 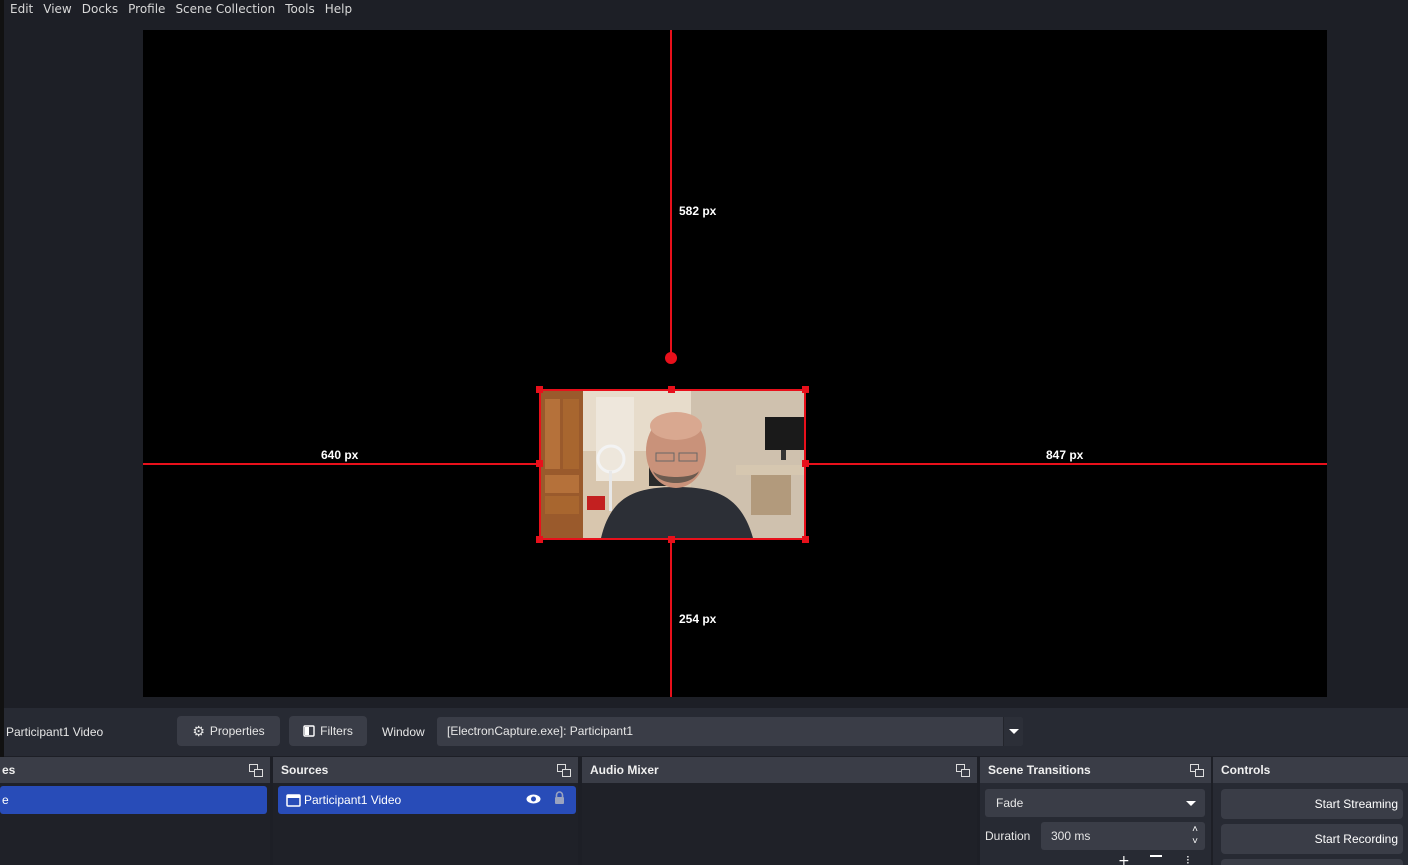 What do you see at coordinates (1095, 803) in the screenshot?
I see `transition-select: Fade` at bounding box center [1095, 803].